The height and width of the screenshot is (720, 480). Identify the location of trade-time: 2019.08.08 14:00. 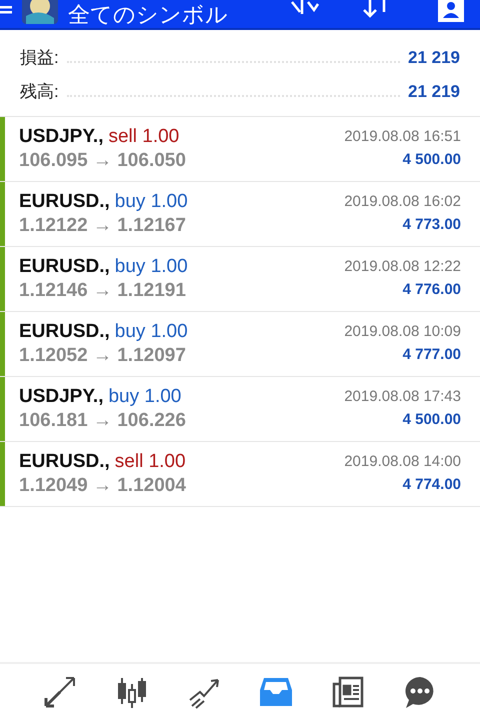
(402, 462).